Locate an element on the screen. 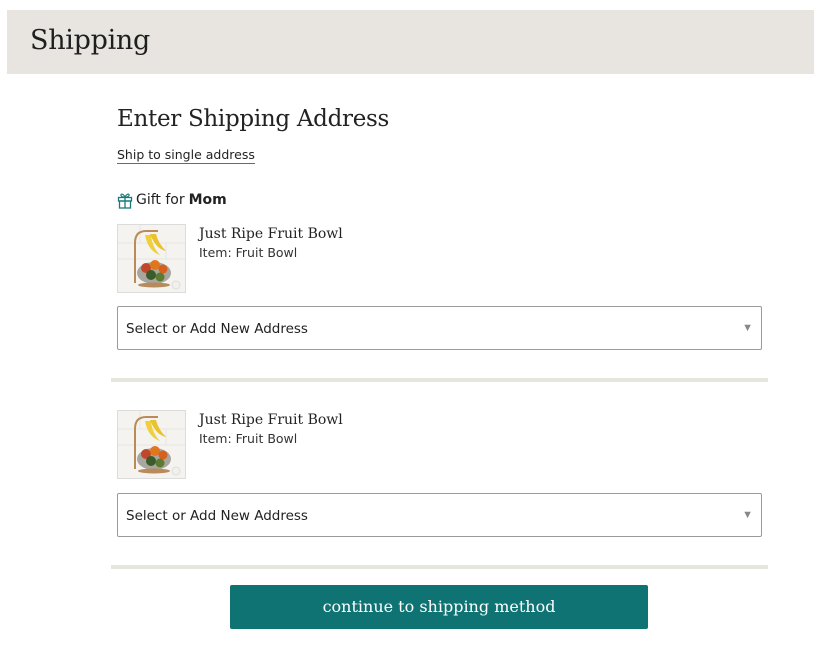  ship-to-single-address-link: Ship to single address is located at coordinates (186, 155).